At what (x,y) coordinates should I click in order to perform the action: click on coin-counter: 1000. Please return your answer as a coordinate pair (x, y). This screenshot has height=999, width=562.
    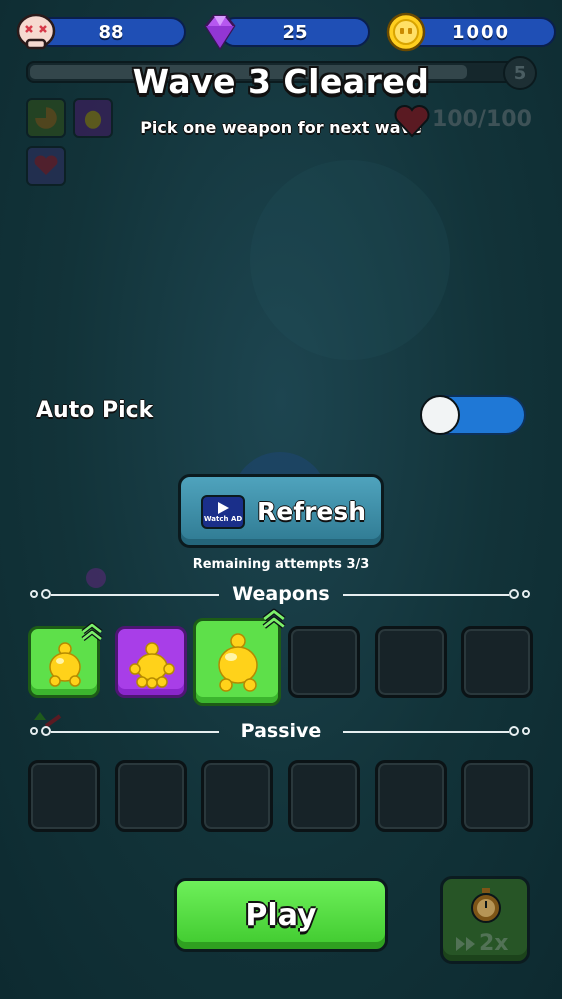
    Looking at the image, I should click on (481, 32).